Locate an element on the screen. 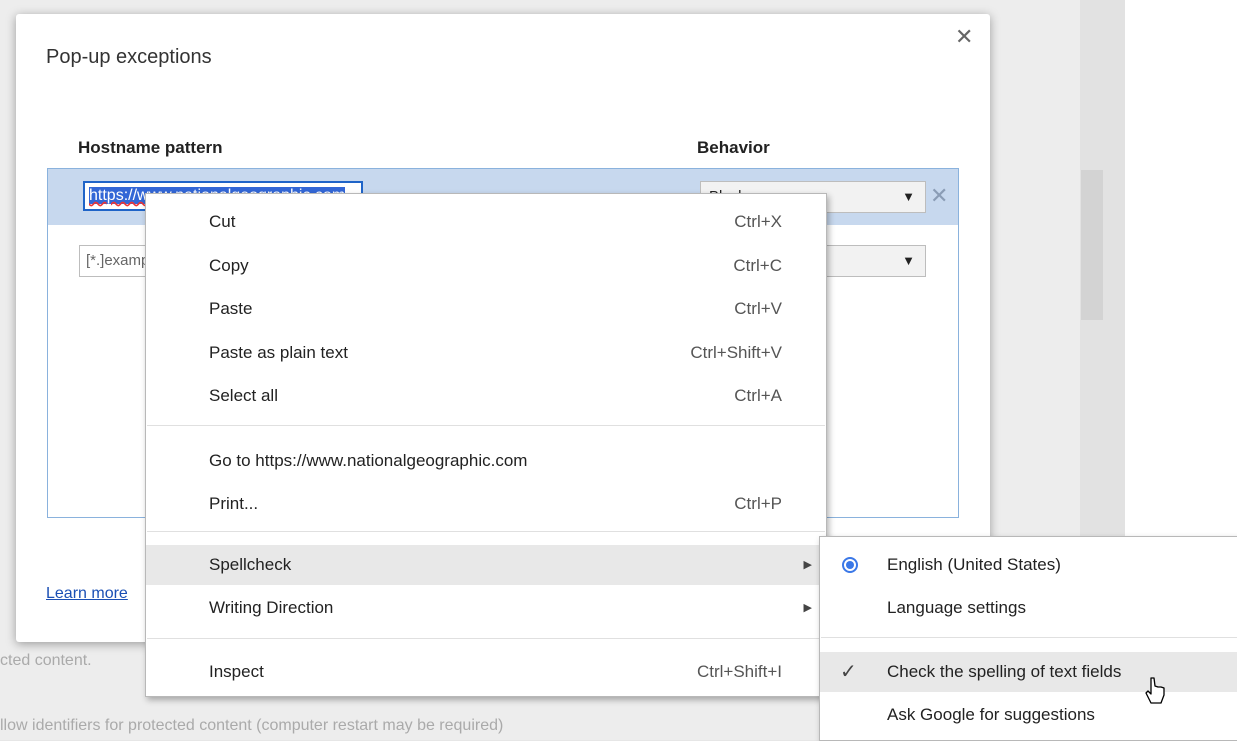 The image size is (1237, 741). page-scrollbar-thumb is located at coordinates (1092, 245).